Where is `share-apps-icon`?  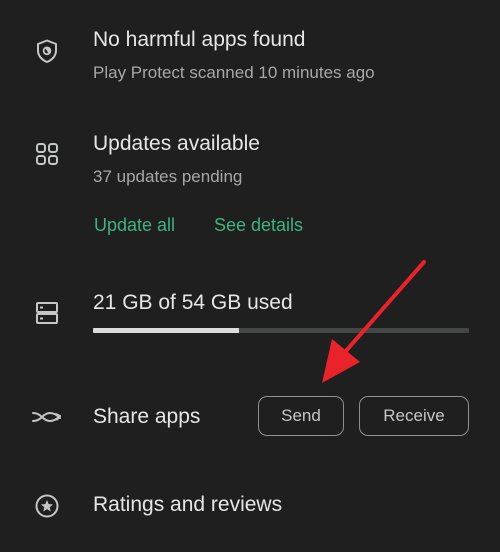
share-apps-icon is located at coordinates (47, 417).